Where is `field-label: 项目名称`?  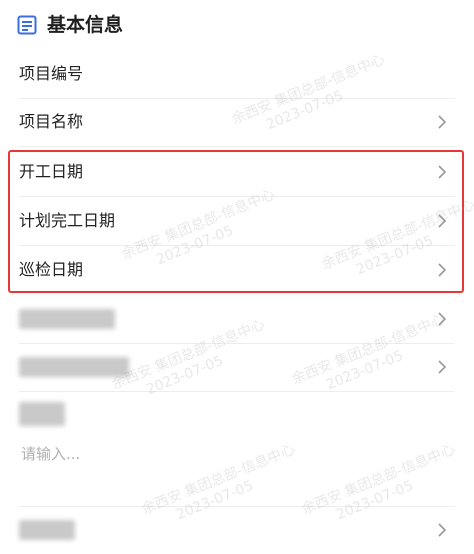 field-label: 项目名称 is located at coordinates (51, 121).